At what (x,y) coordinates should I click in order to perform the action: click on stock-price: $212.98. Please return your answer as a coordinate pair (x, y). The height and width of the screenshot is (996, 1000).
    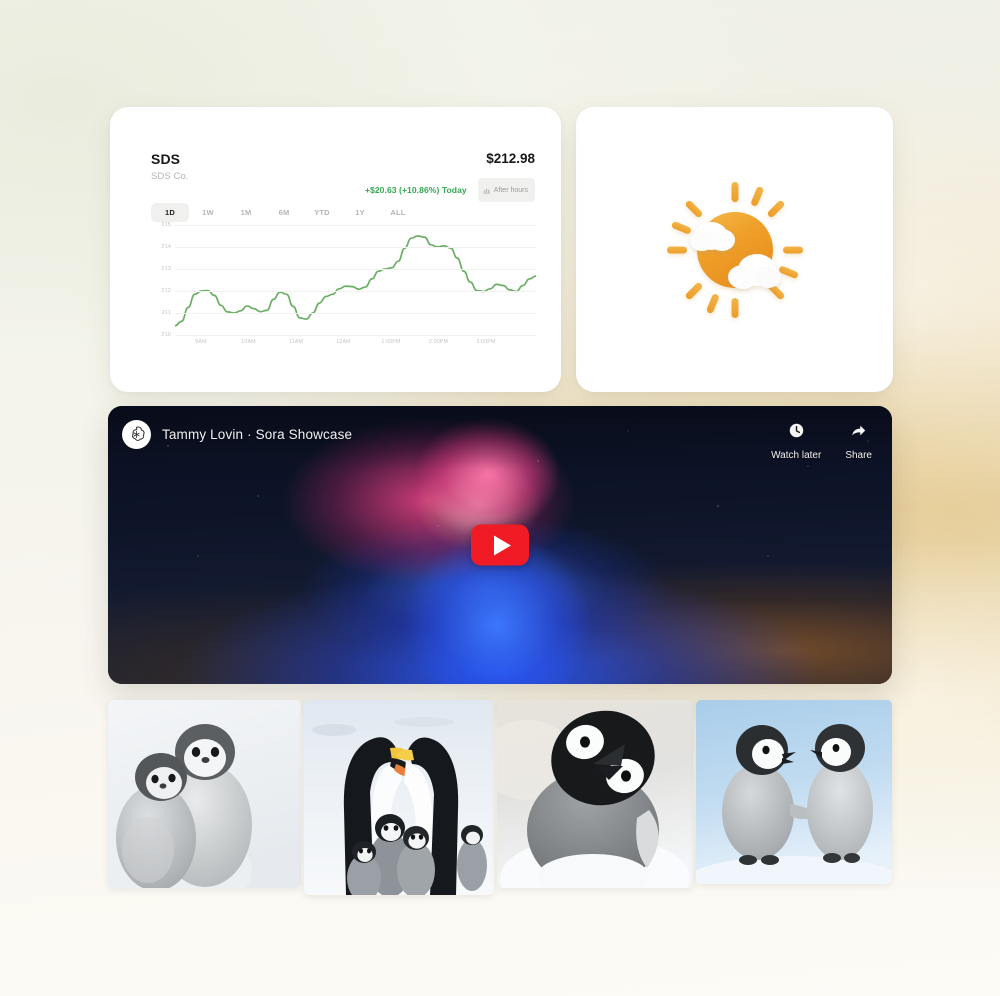
    Looking at the image, I should click on (510, 158).